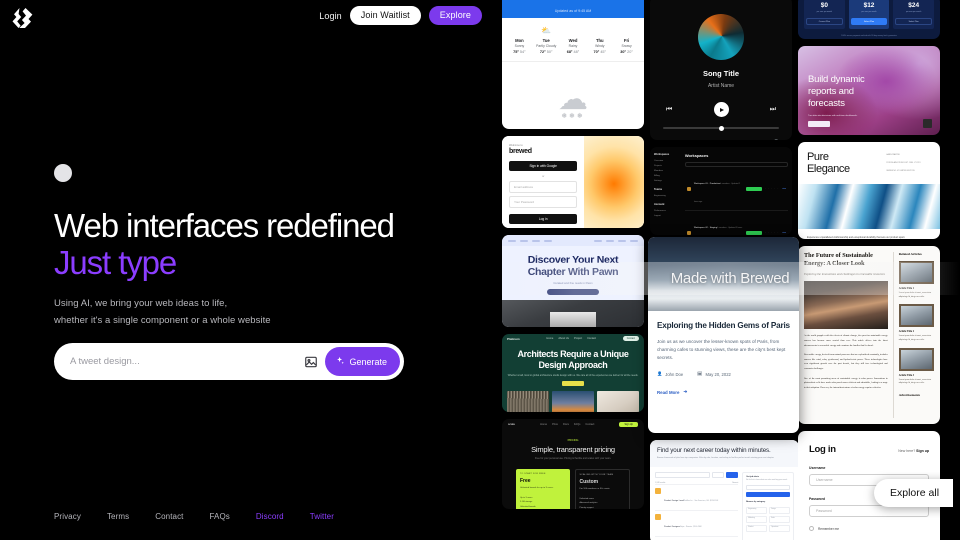  I want to click on artist-name: Artist Name, so click(721, 86).